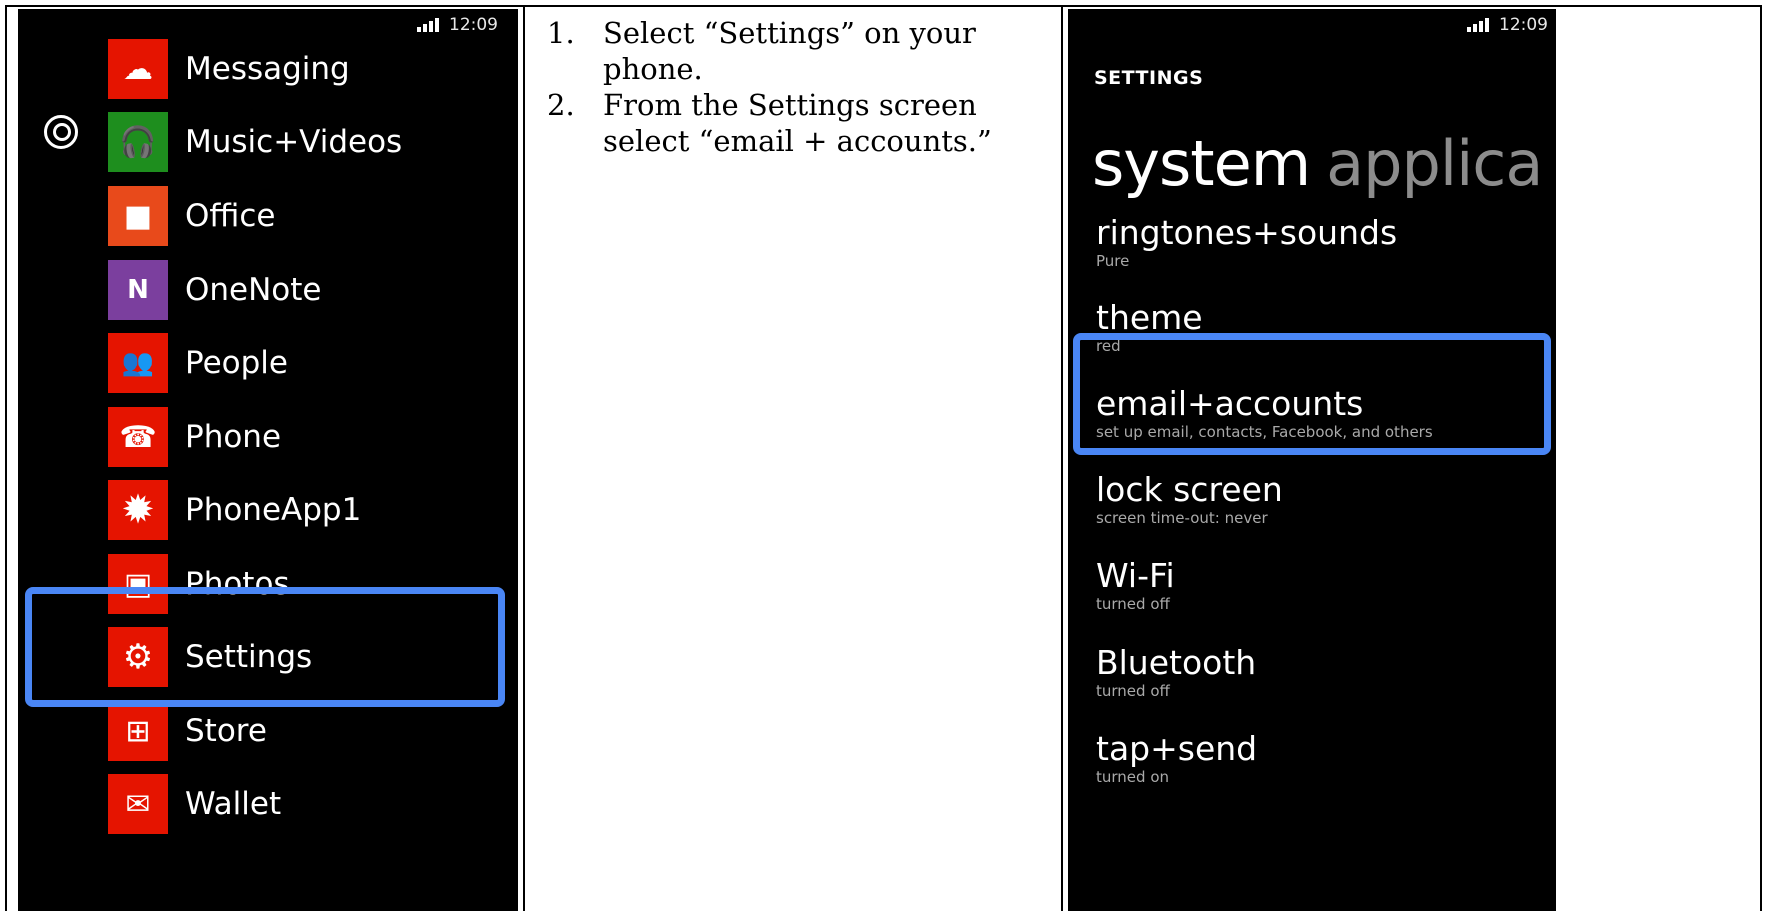 Image resolution: width=1767 pixels, height=911 pixels. I want to click on settings-item-lock-screen: lock screen screen time-out: never, so click(1189, 499).